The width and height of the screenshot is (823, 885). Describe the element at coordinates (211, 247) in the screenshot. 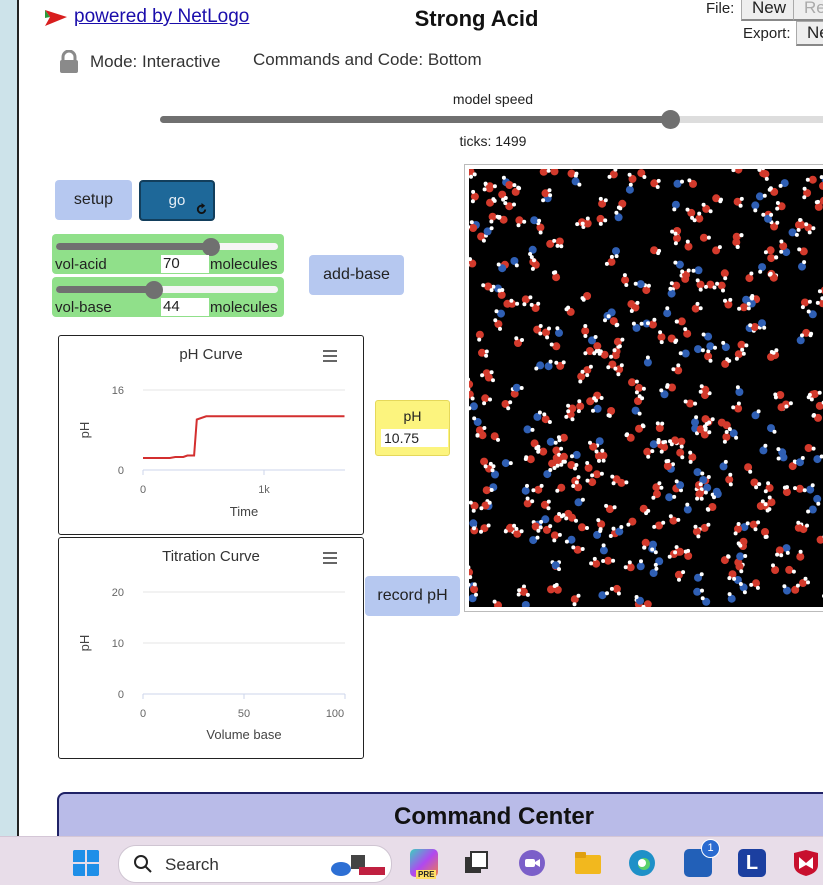

I see `vol-acid-handle` at that location.